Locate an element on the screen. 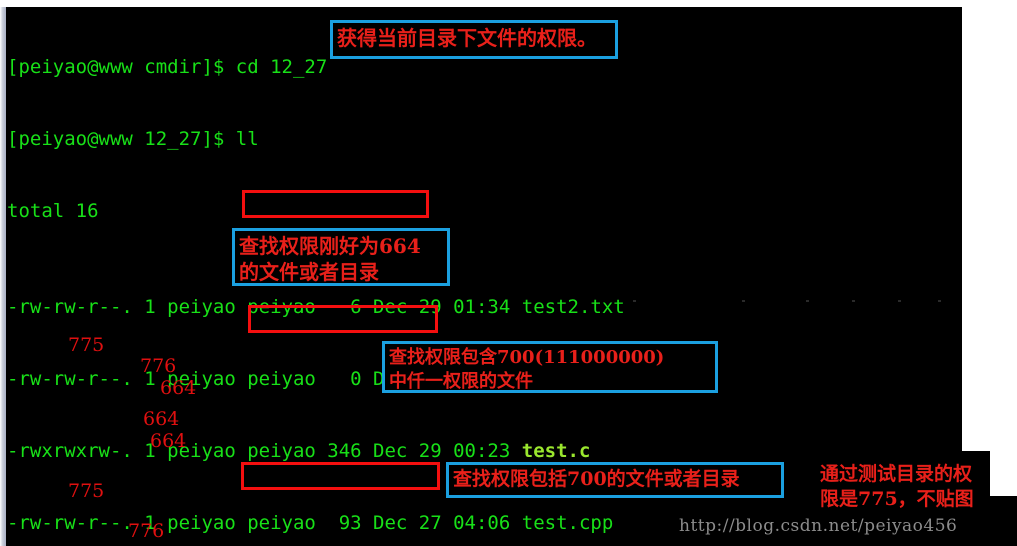 This screenshot has height=546, width=1017. annotation-line: 中仟一权限的文件 is located at coordinates (461, 381).